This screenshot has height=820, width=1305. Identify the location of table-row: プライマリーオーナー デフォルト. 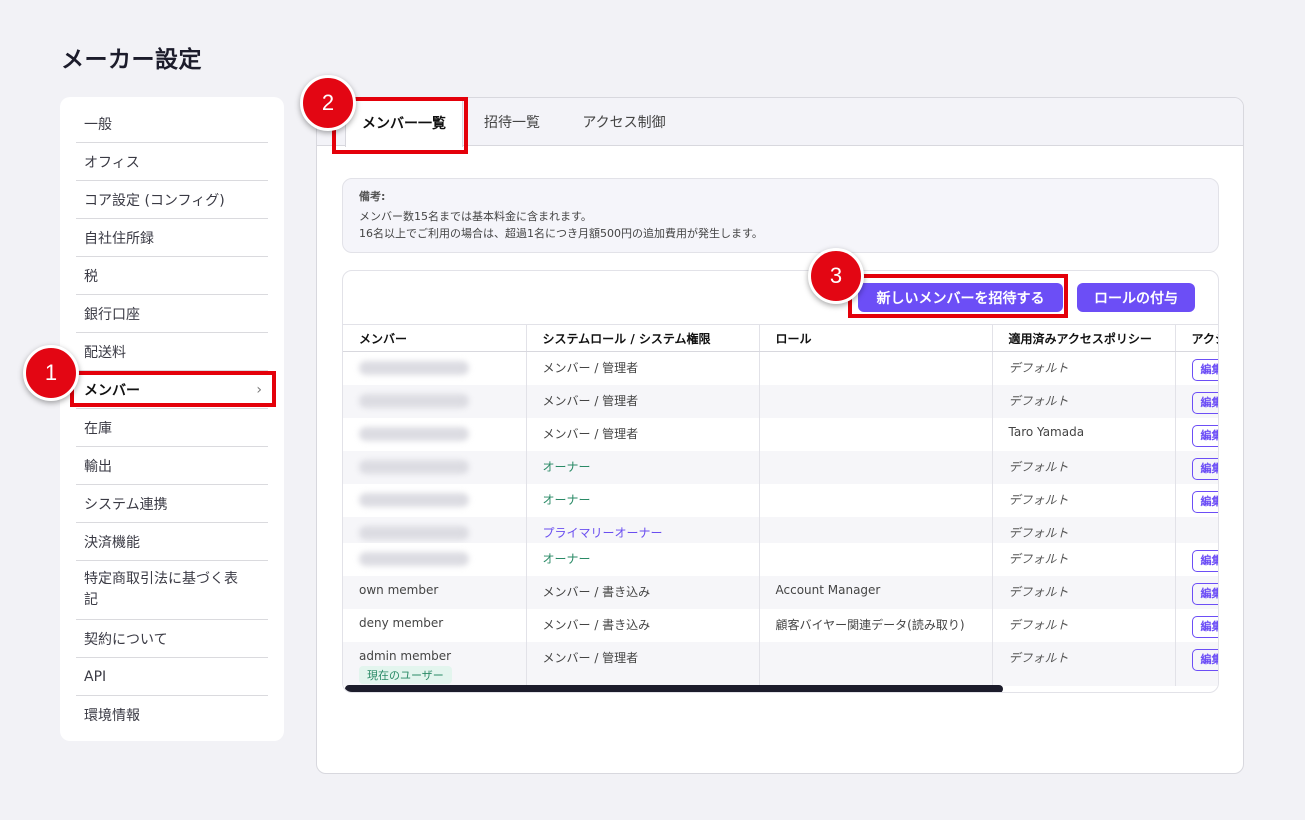
(780, 529).